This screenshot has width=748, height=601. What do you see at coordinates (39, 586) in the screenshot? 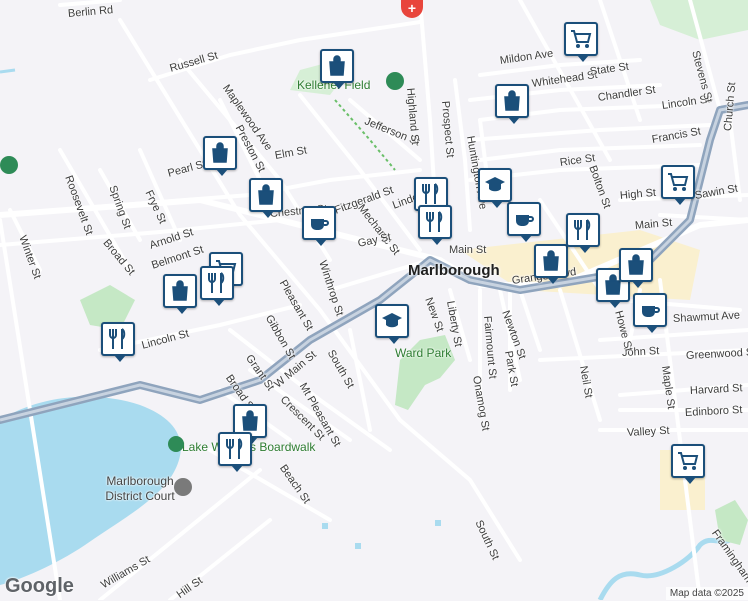
I see `google-logo: Google` at bounding box center [39, 586].